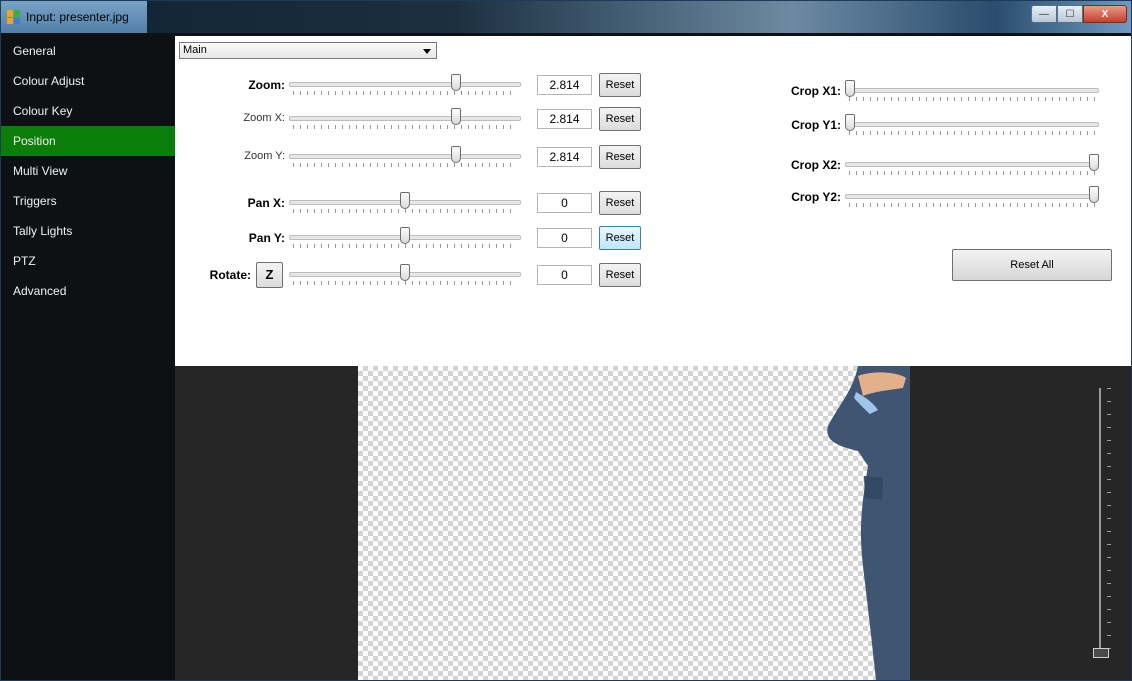  I want to click on crop-y2-row: Crop Y2:, so click(940, 197).